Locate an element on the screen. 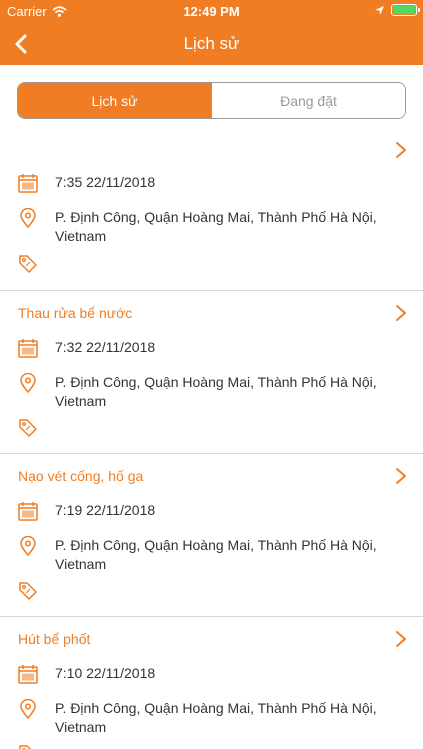 This screenshot has width=423, height=749. battery-icon is located at coordinates (405, 10).